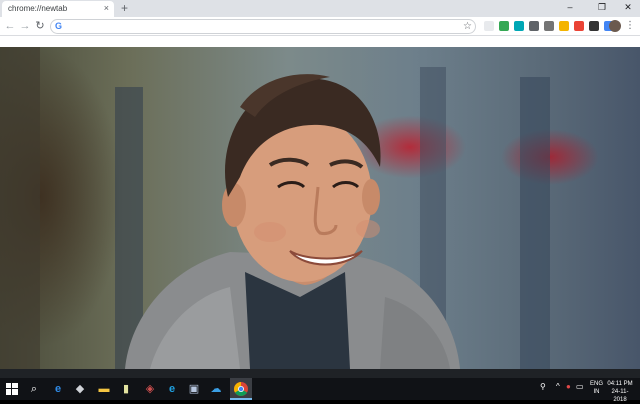  Describe the element at coordinates (10, 26) in the screenshot. I see `back-button: ←` at that location.